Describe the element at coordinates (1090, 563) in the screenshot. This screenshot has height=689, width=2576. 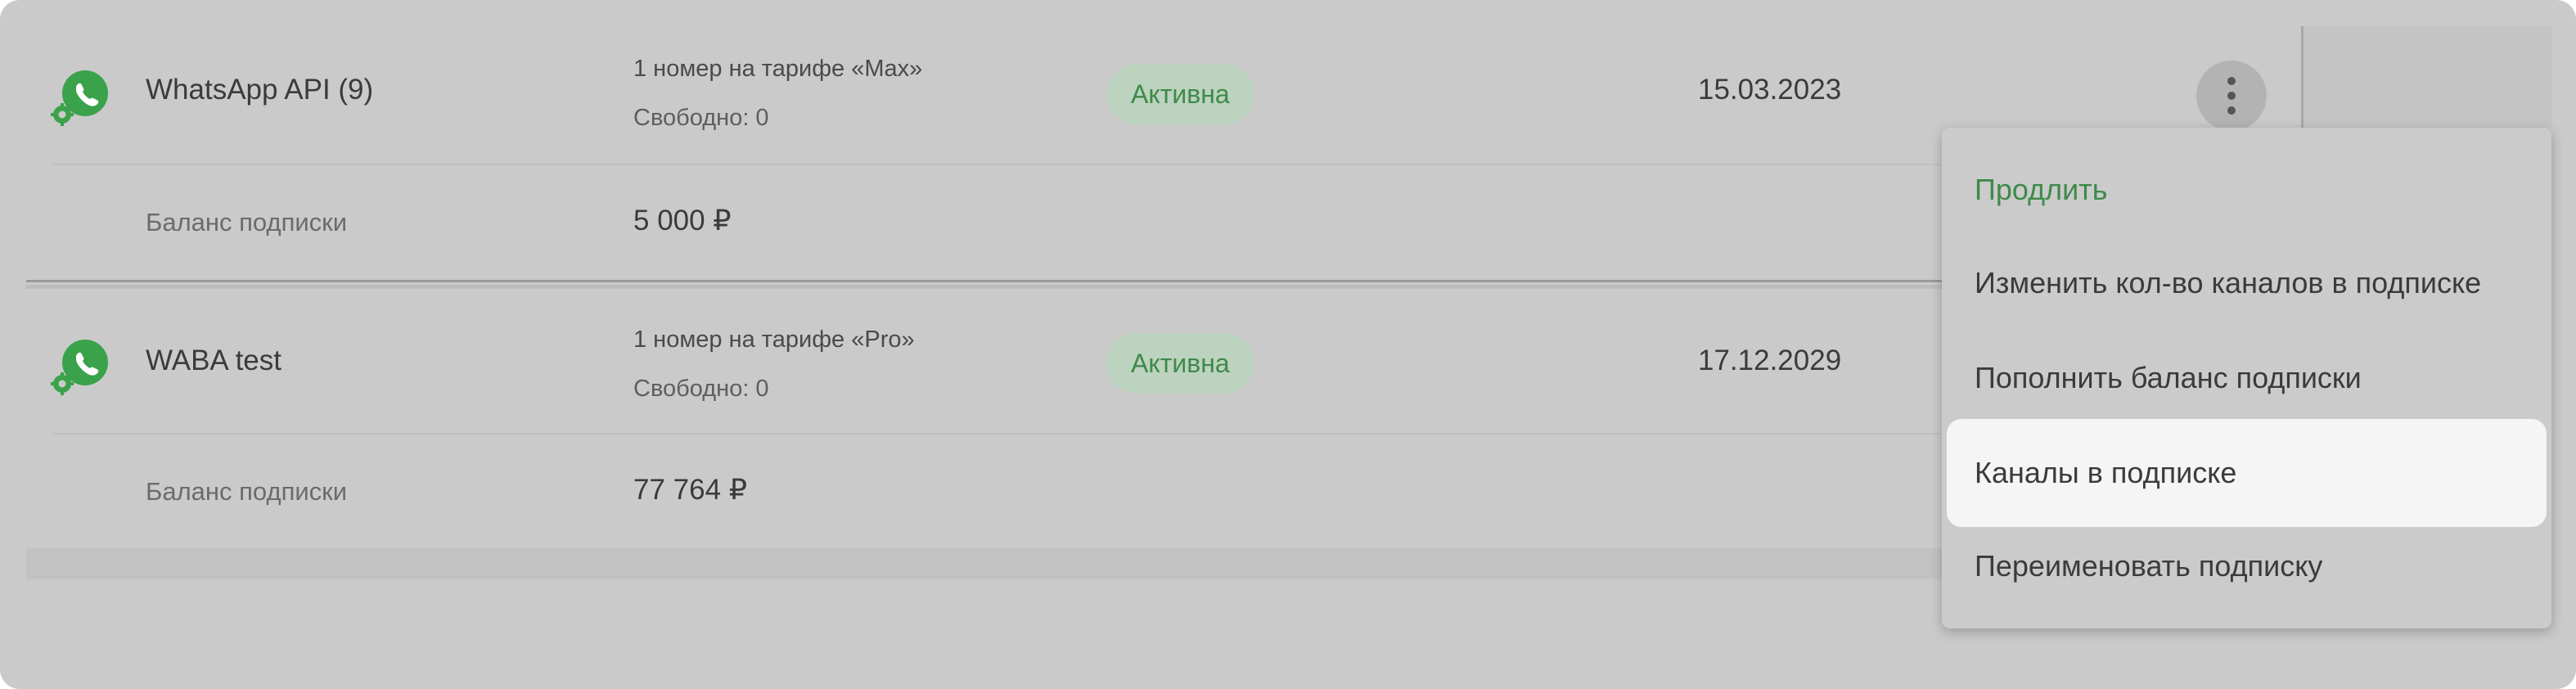
I see `table-footer` at that location.